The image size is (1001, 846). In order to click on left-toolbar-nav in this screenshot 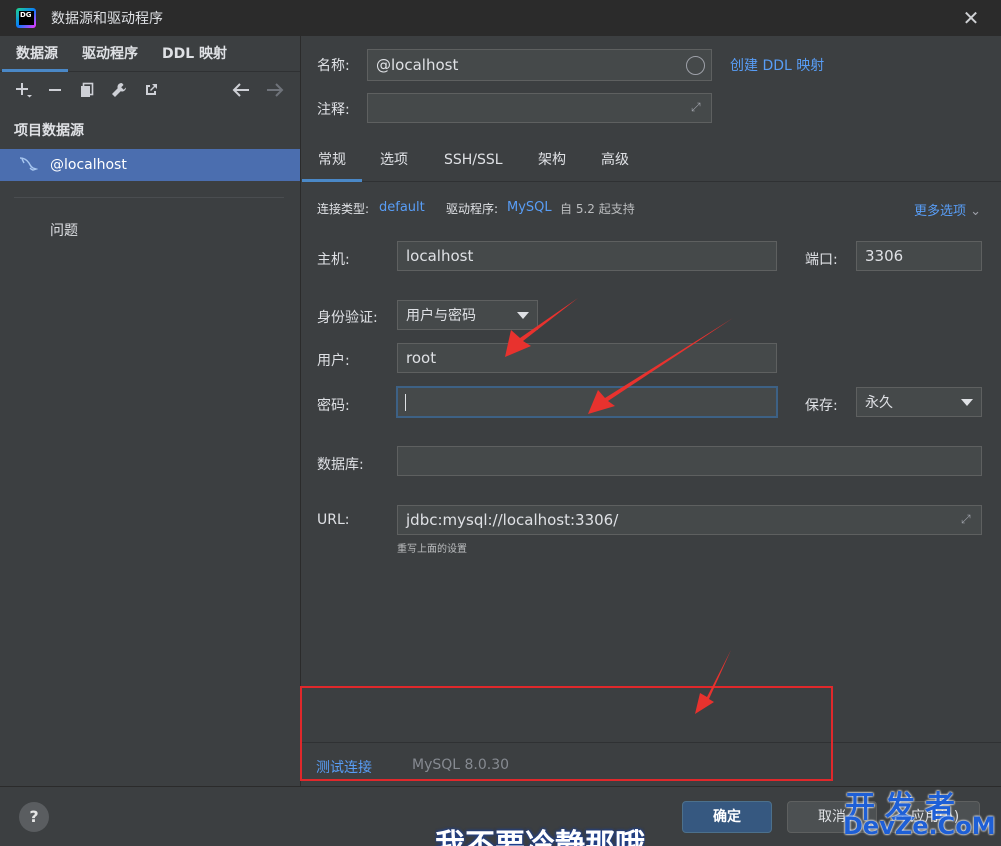, I will do `click(258, 90)`.